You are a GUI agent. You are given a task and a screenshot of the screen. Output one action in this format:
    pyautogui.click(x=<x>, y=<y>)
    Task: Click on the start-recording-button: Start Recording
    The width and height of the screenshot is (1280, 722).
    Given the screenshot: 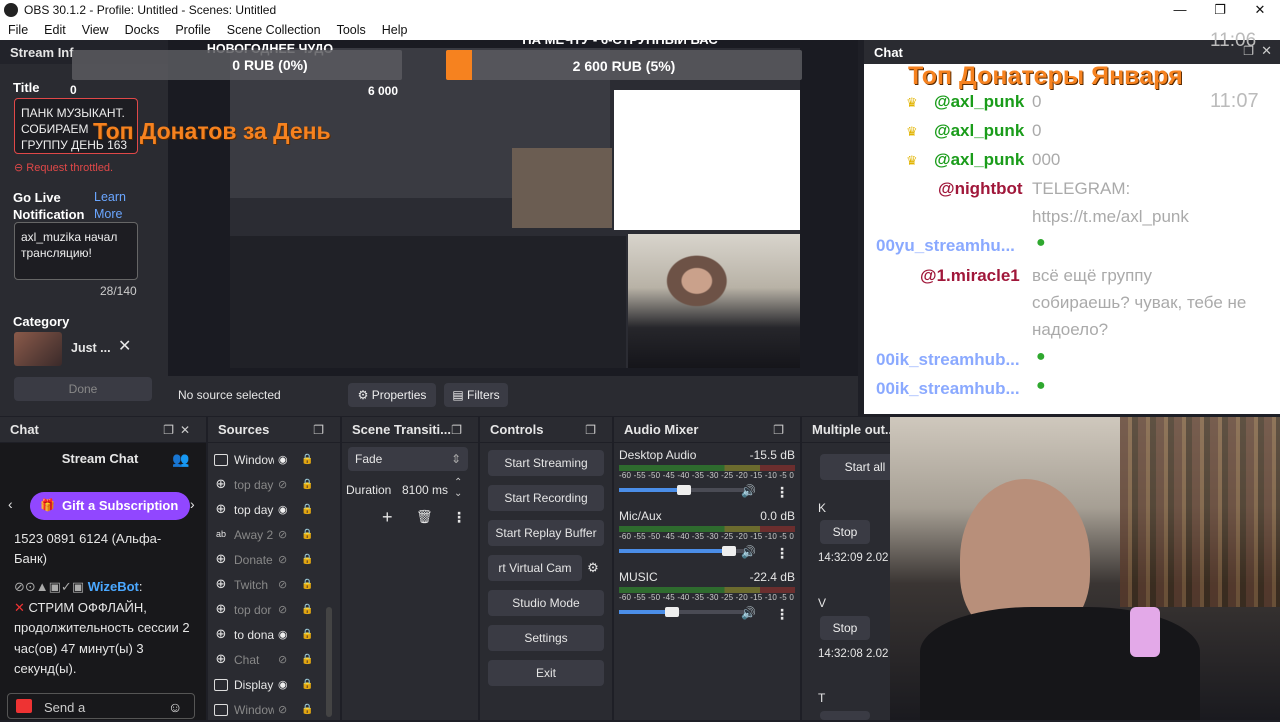 What is the action you would take?
    pyautogui.click(x=546, y=498)
    